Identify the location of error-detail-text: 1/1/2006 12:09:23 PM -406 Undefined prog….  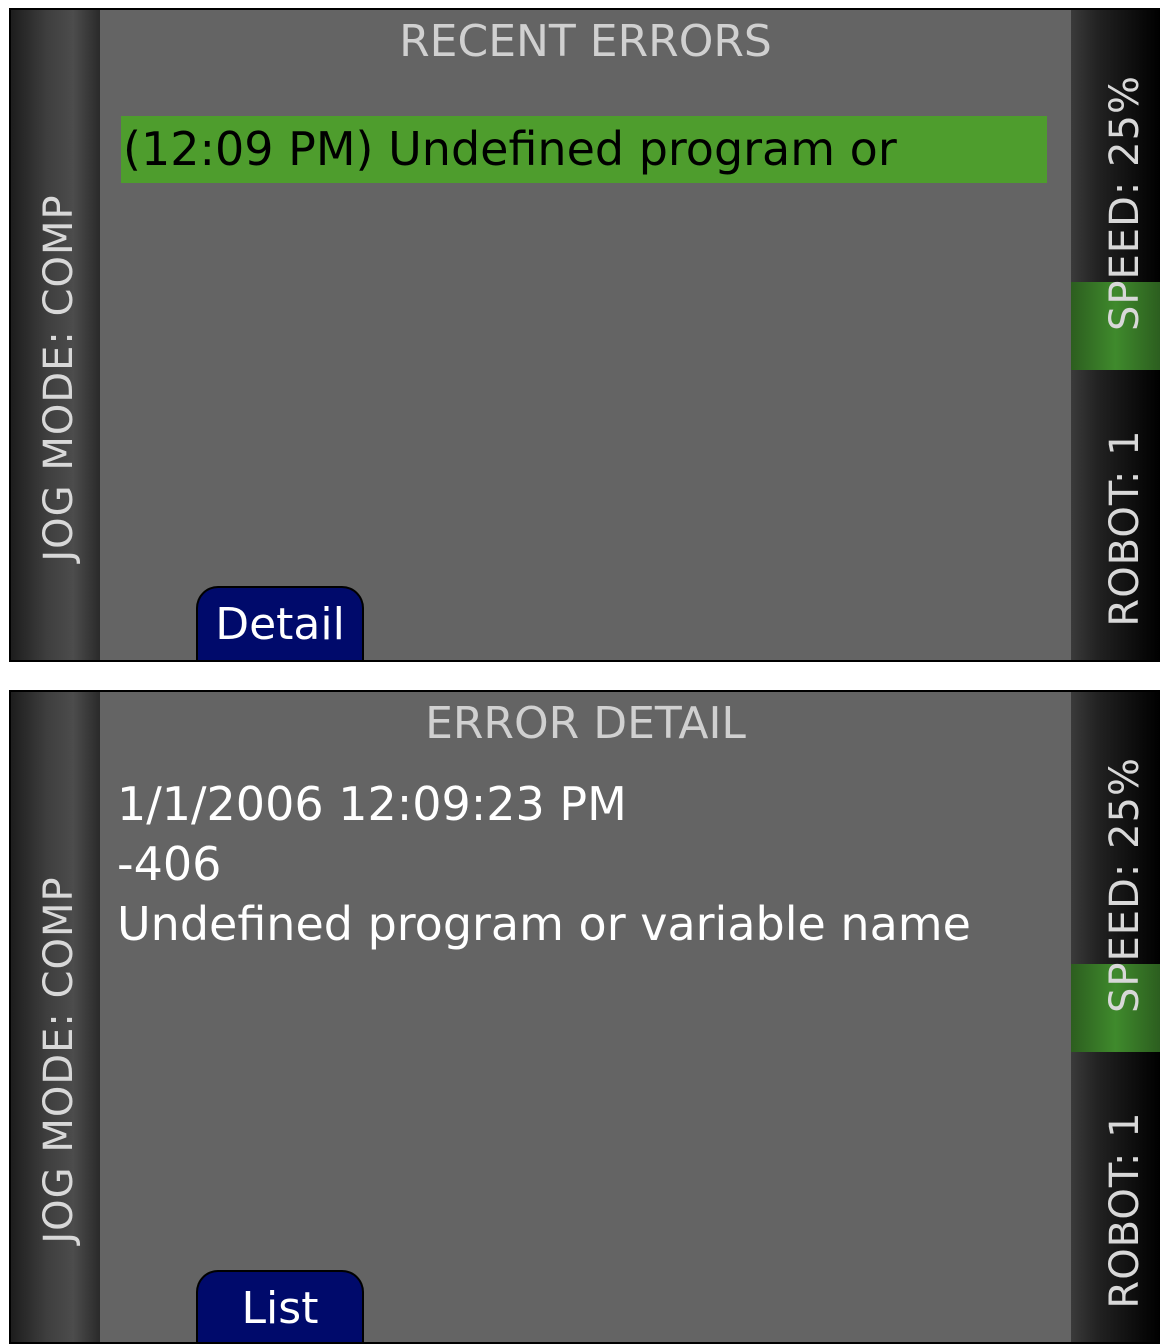
(544, 864).